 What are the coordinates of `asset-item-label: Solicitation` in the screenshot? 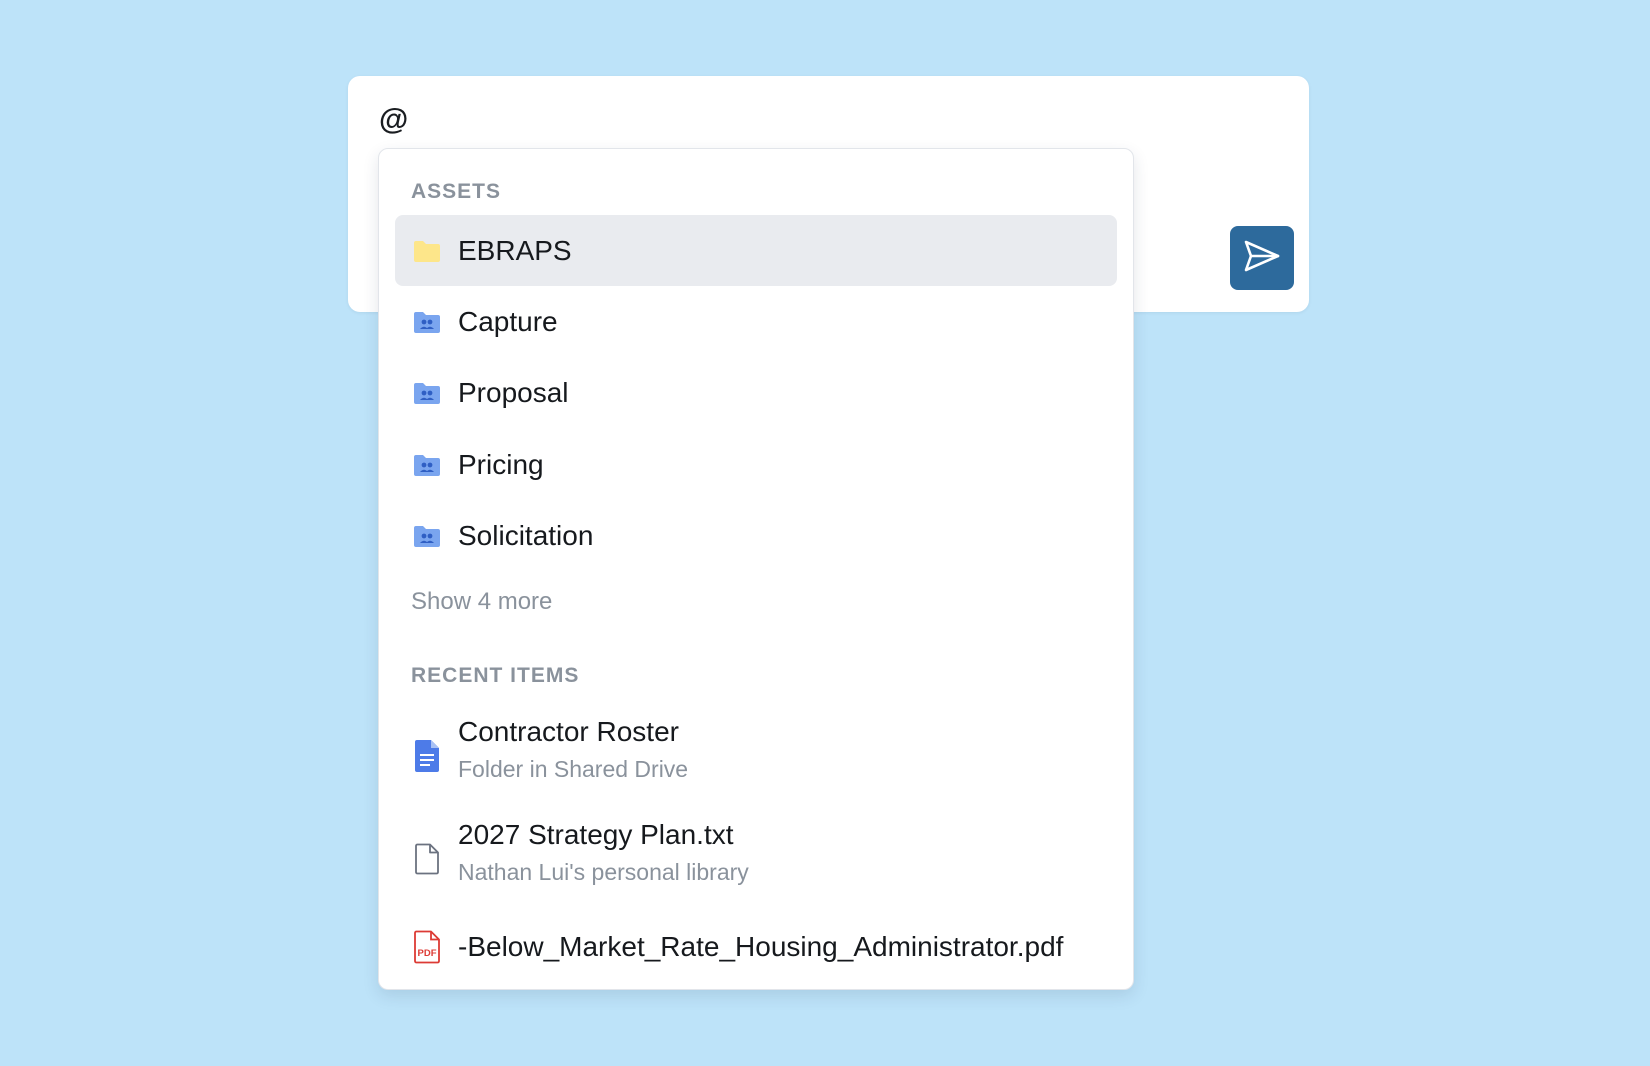 It's located at (526, 535).